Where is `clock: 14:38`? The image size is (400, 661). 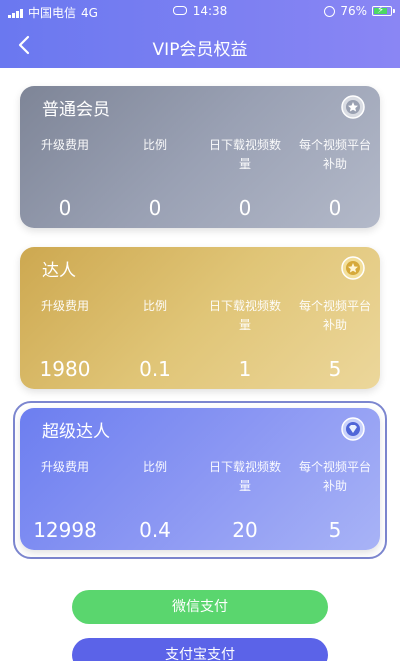
clock: 14:38 is located at coordinates (210, 11).